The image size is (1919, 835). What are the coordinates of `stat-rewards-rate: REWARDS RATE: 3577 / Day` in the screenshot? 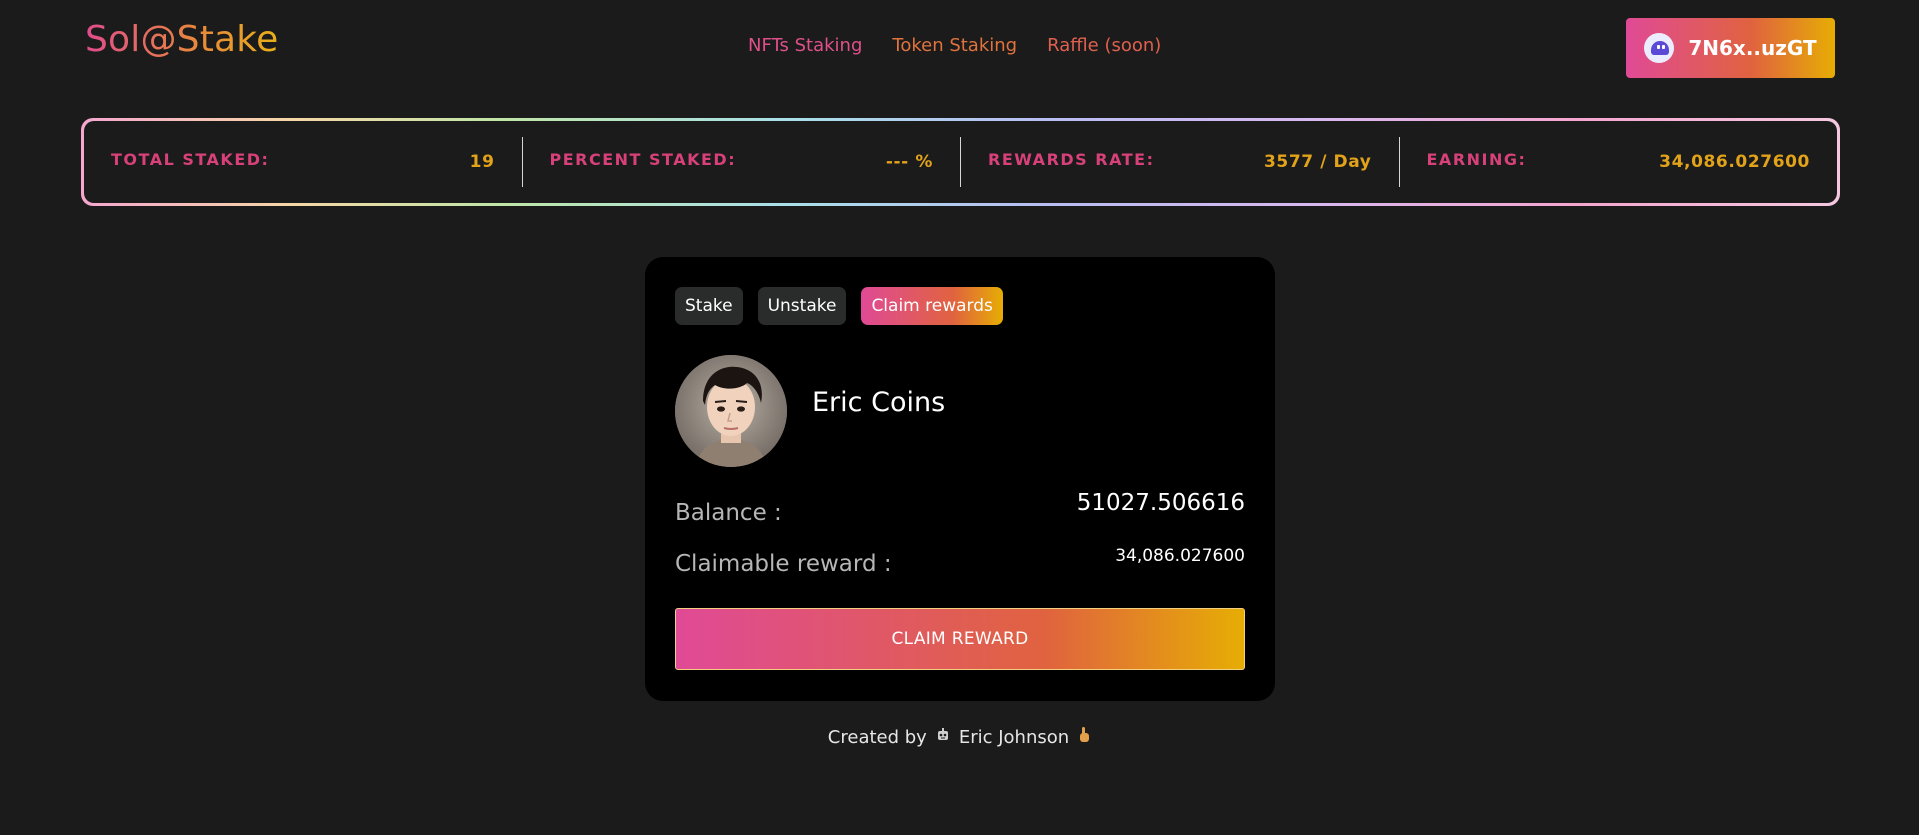 It's located at (1179, 162).